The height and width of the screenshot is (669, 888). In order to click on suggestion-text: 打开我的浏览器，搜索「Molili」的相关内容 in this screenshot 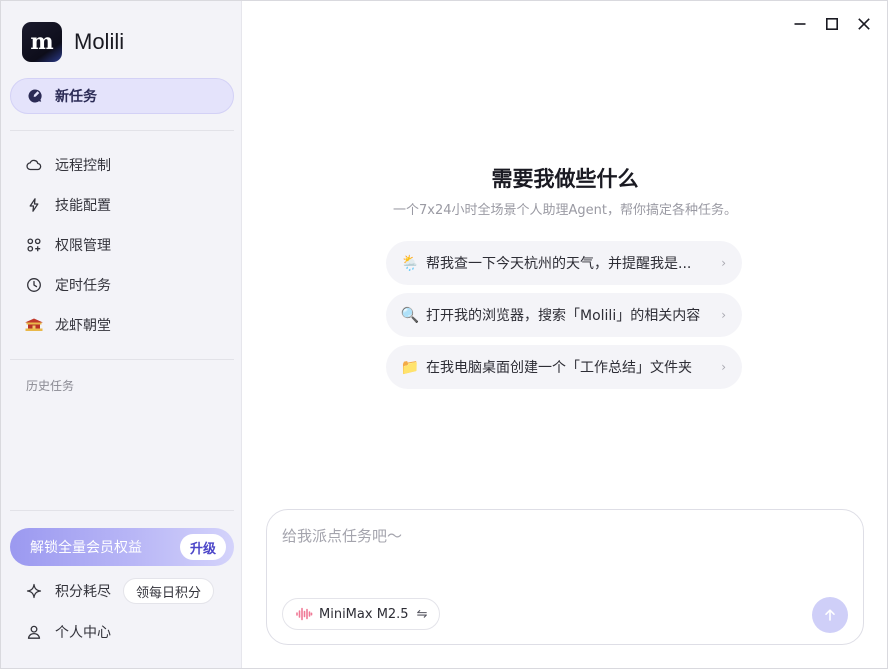, I will do `click(563, 316)`.